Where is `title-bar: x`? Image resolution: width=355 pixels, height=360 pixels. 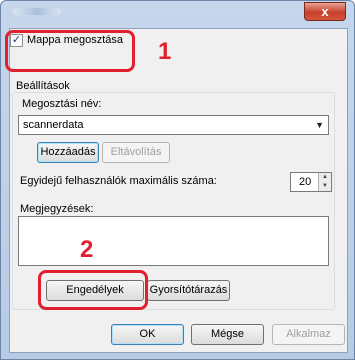 title-bar: x is located at coordinates (177, 15).